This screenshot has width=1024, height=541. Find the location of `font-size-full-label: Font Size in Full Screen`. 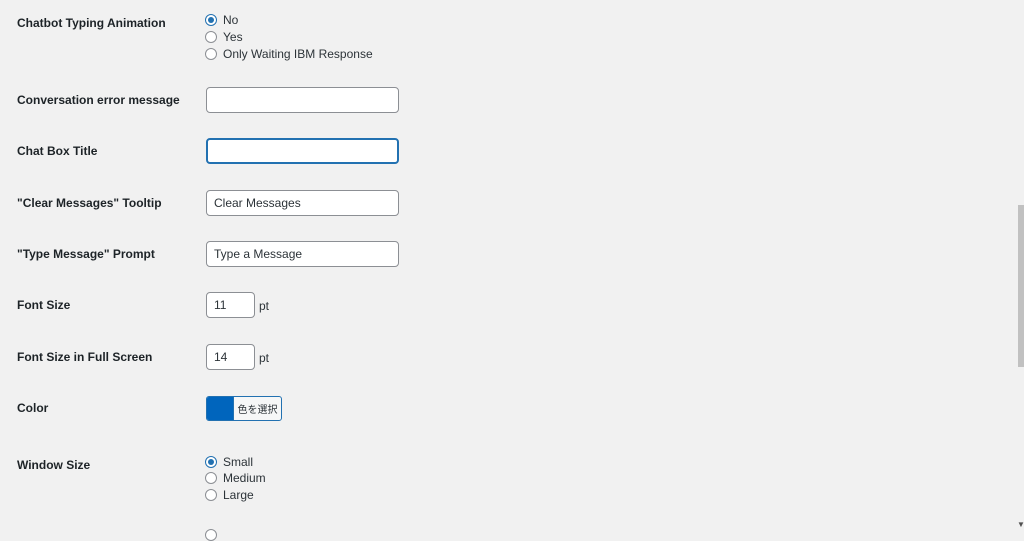

font-size-full-label: Font Size in Full Screen is located at coordinates (85, 357).